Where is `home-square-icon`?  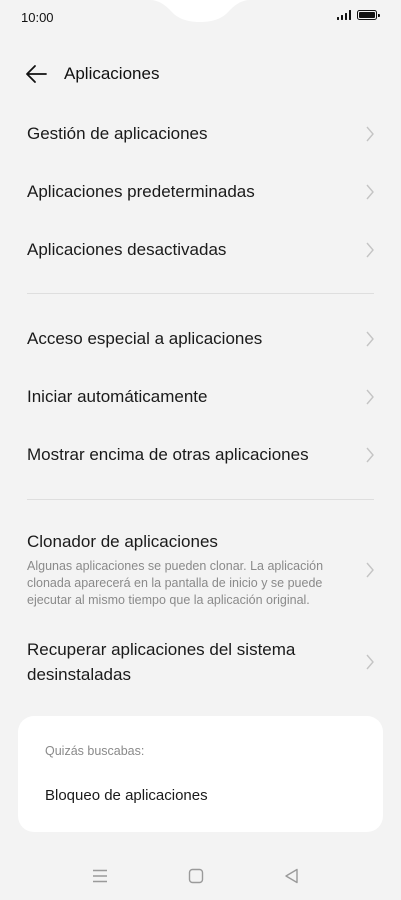 home-square-icon is located at coordinates (196, 876).